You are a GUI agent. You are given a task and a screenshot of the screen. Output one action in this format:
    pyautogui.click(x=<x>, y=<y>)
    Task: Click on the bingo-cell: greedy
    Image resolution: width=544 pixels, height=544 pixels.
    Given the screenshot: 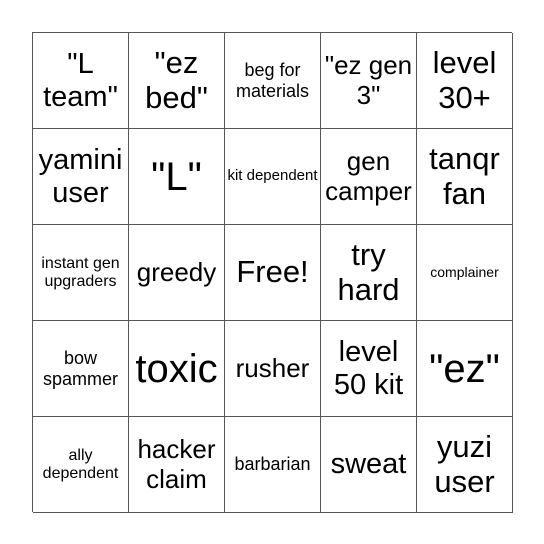 What is the action you would take?
    pyautogui.click(x=177, y=273)
    